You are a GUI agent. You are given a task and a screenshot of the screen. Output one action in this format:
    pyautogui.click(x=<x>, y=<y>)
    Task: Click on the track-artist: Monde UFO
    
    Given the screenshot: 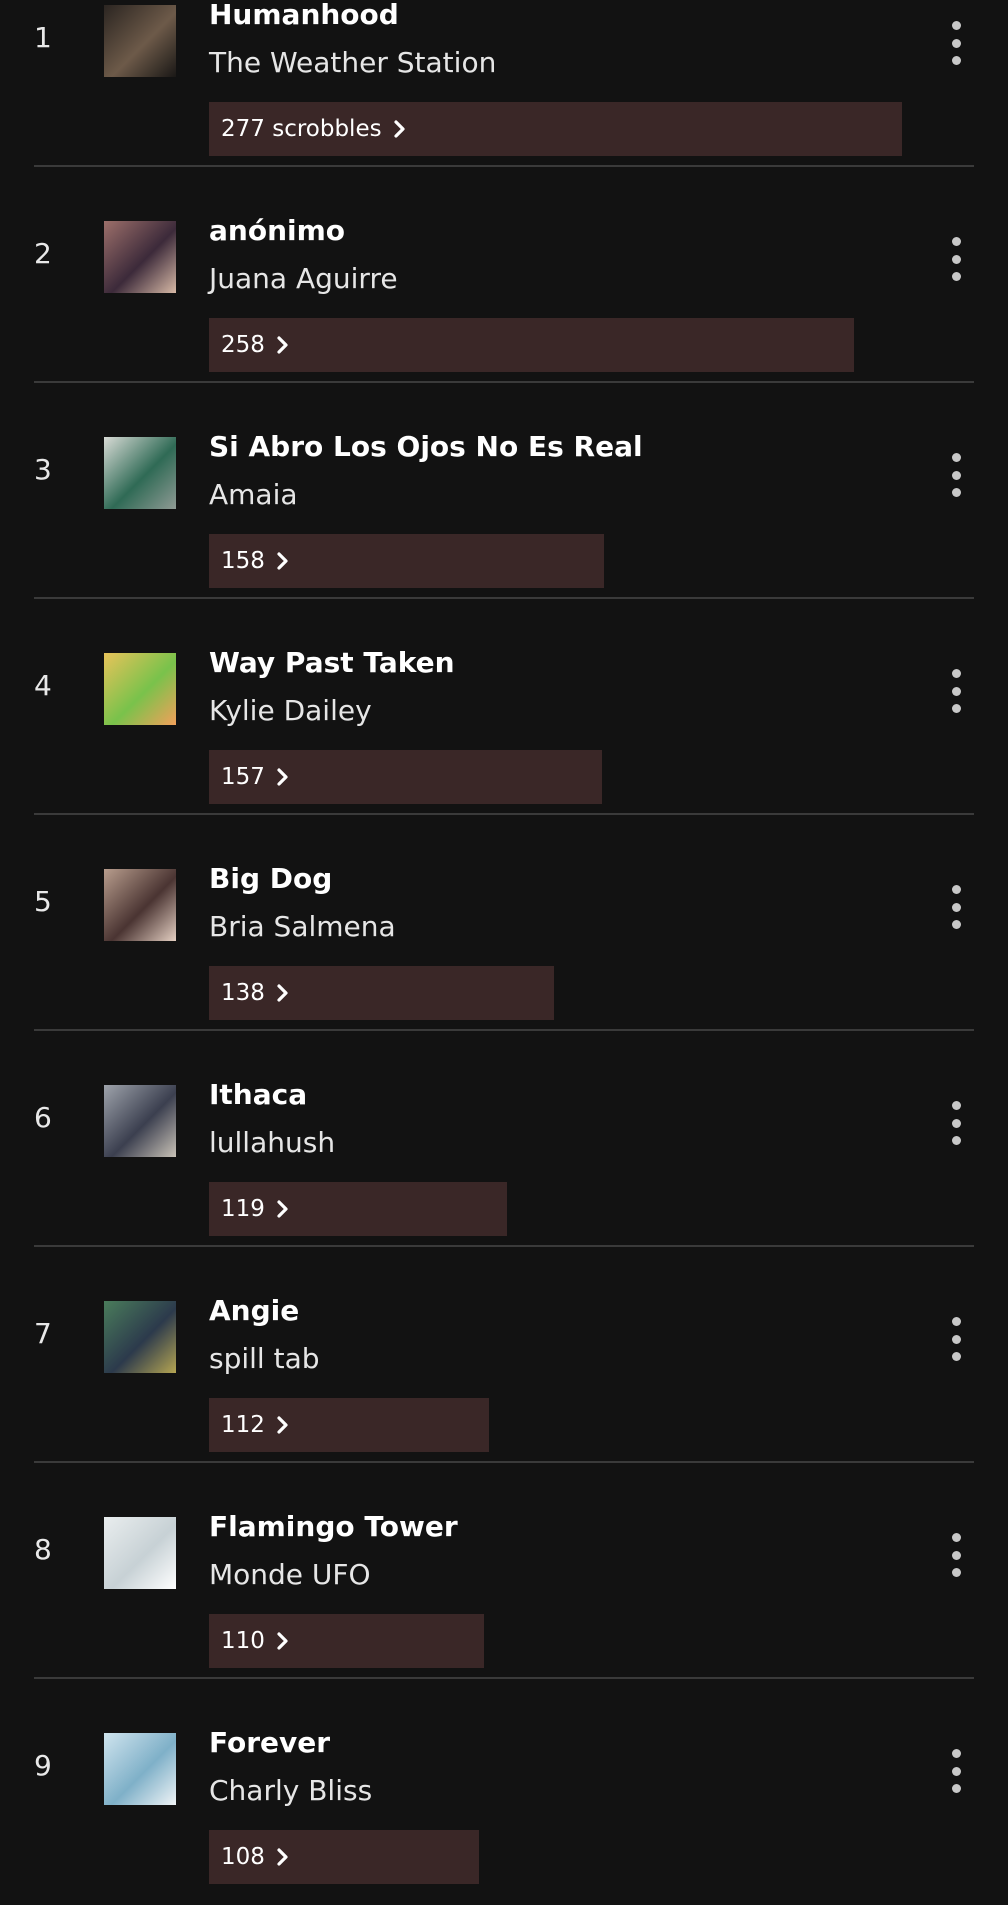 What is the action you would take?
    pyautogui.click(x=290, y=1575)
    